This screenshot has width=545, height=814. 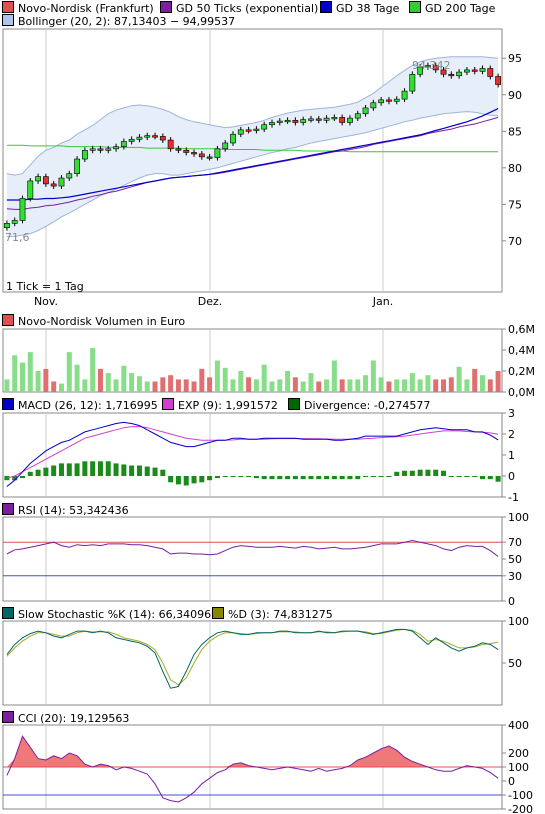 What do you see at coordinates (46, 301) in the screenshot?
I see `x-axis-label: Nov.` at bounding box center [46, 301].